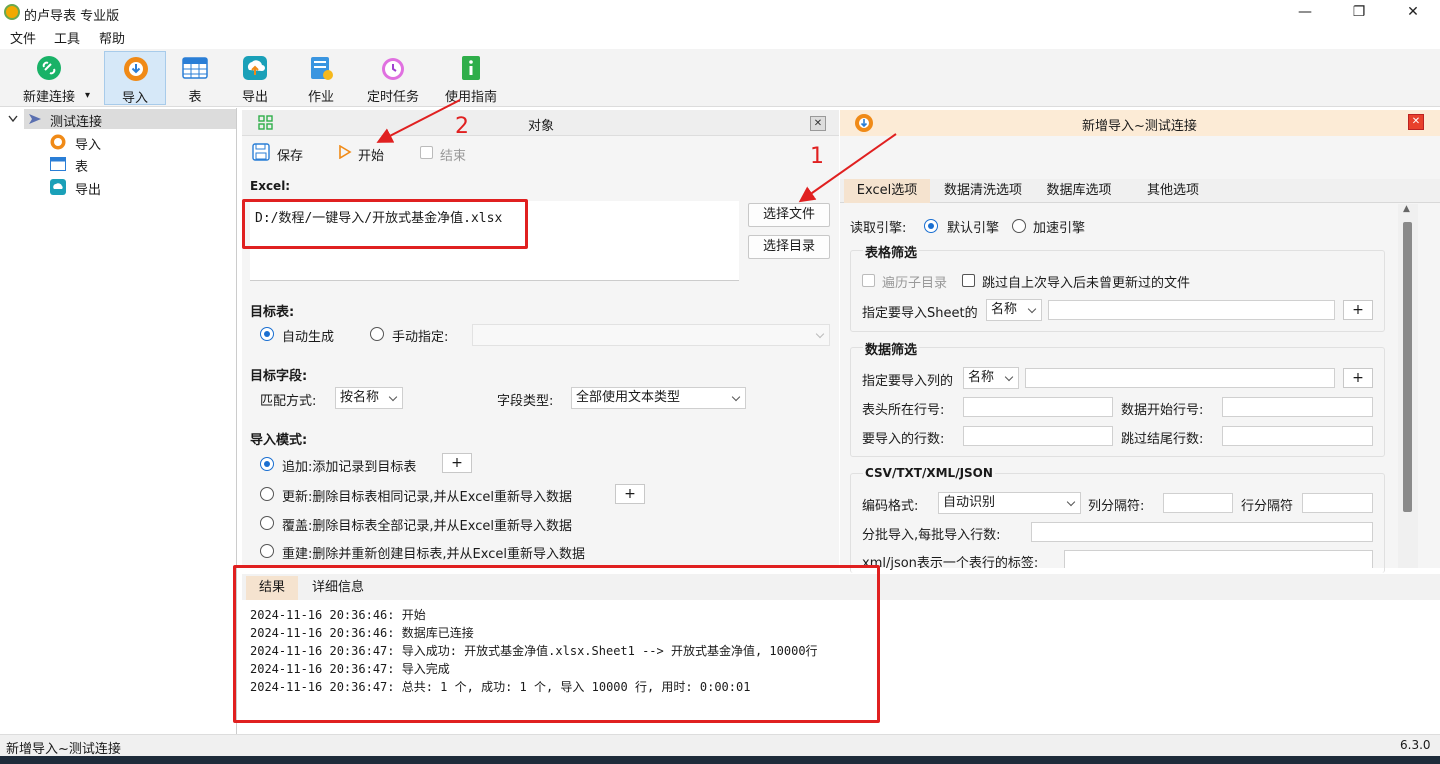  I want to click on annotation-number-1: 1, so click(817, 156).